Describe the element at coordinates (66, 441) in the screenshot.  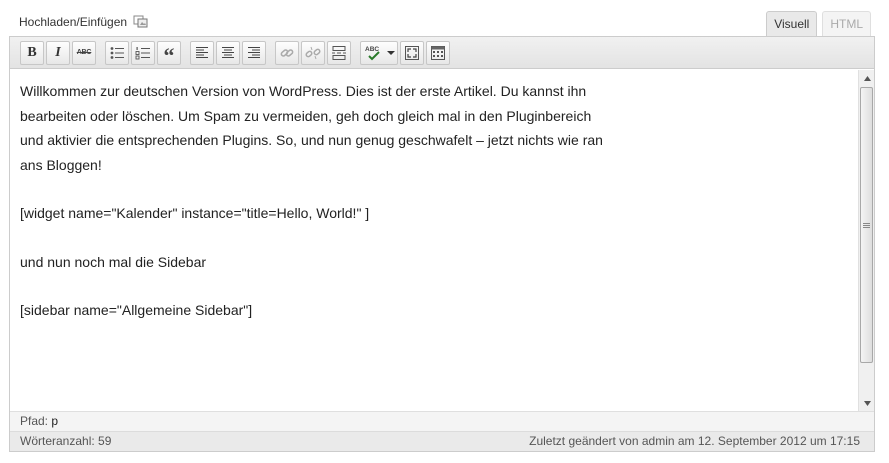
I see `word-count: Wörteranzahl: 59` at that location.